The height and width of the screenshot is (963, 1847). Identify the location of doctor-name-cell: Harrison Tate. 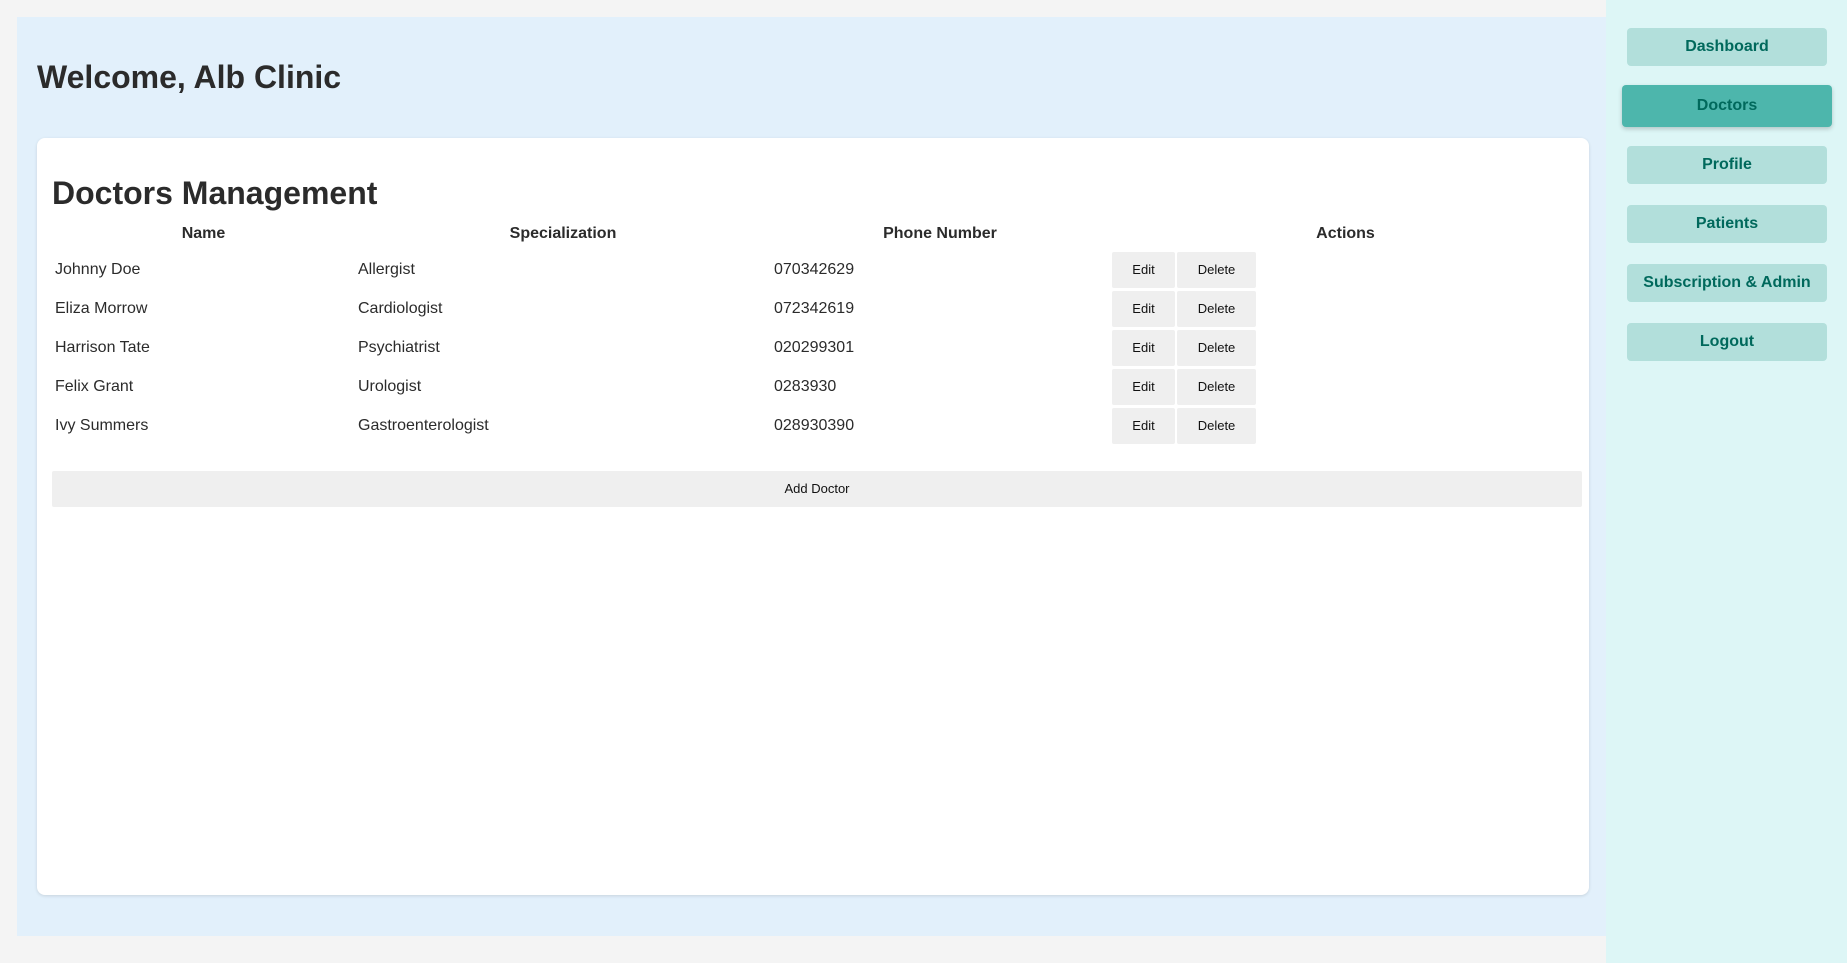
(102, 347).